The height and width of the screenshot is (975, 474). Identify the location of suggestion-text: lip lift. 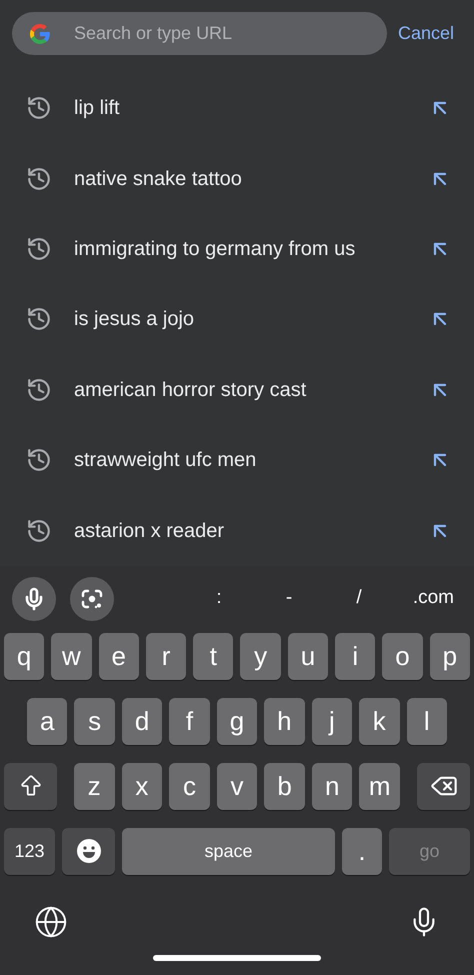
(251, 108).